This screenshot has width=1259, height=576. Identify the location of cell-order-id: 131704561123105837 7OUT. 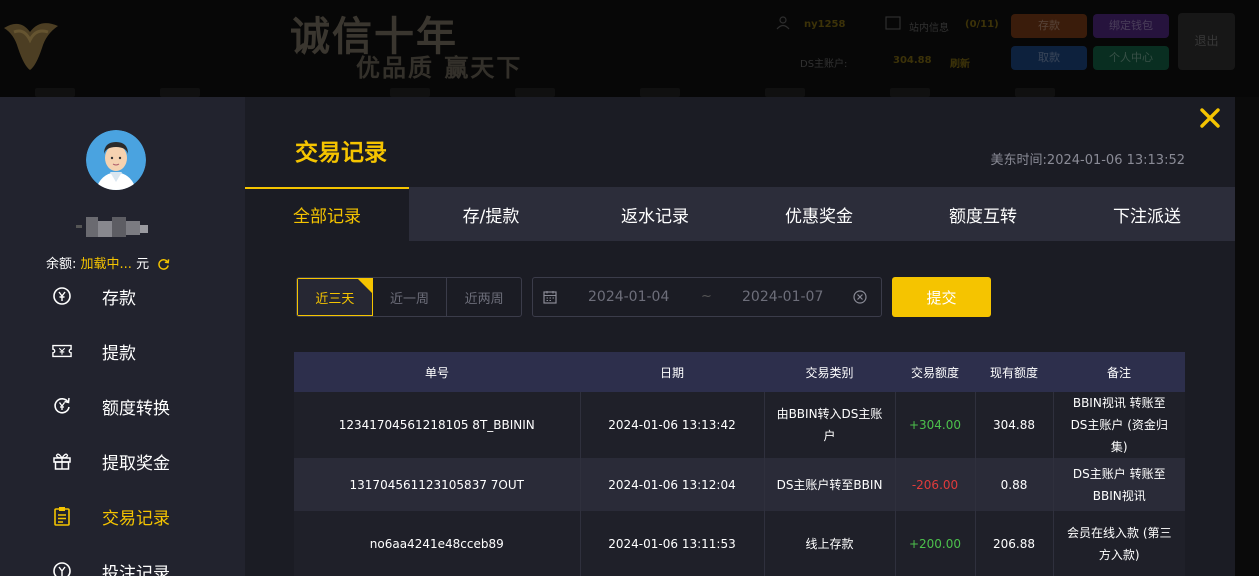
(437, 484).